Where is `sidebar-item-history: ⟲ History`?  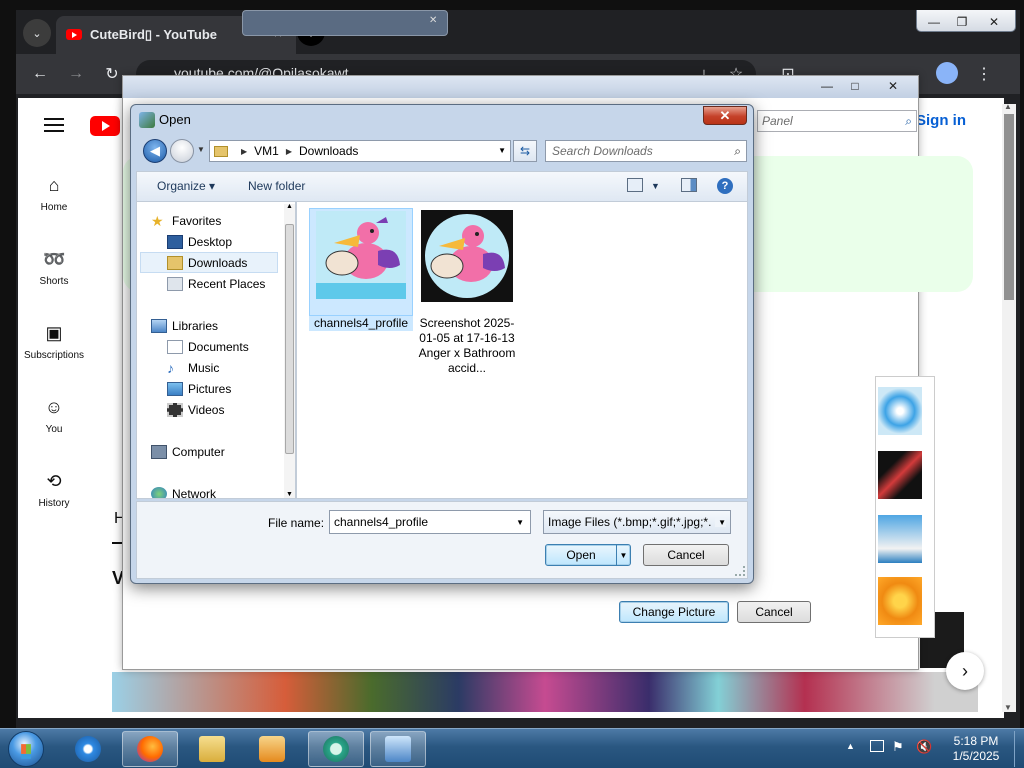 sidebar-item-history: ⟲ History is located at coordinates (54, 489).